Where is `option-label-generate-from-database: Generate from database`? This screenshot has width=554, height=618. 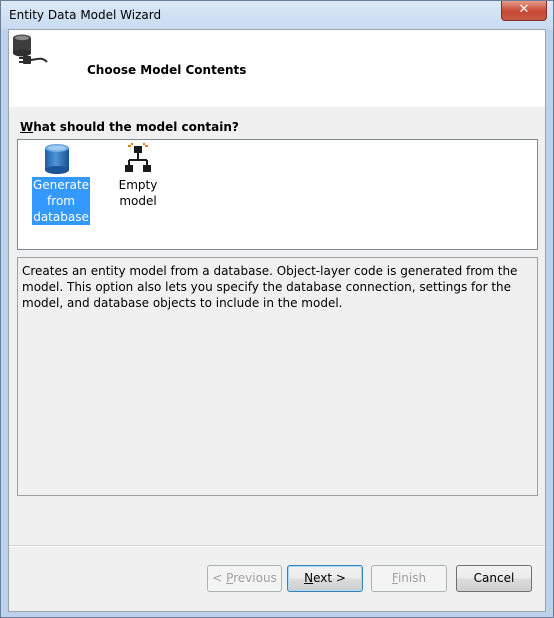 option-label-generate-from-database: Generate from database is located at coordinates (61, 201).